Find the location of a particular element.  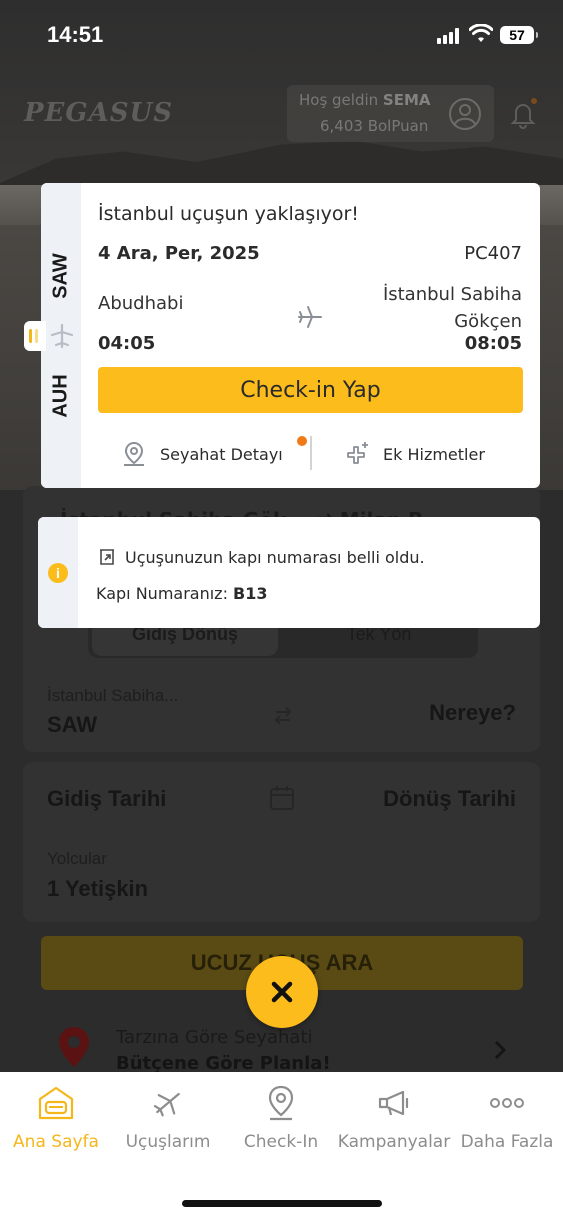

home-icon is located at coordinates (56, 1103).